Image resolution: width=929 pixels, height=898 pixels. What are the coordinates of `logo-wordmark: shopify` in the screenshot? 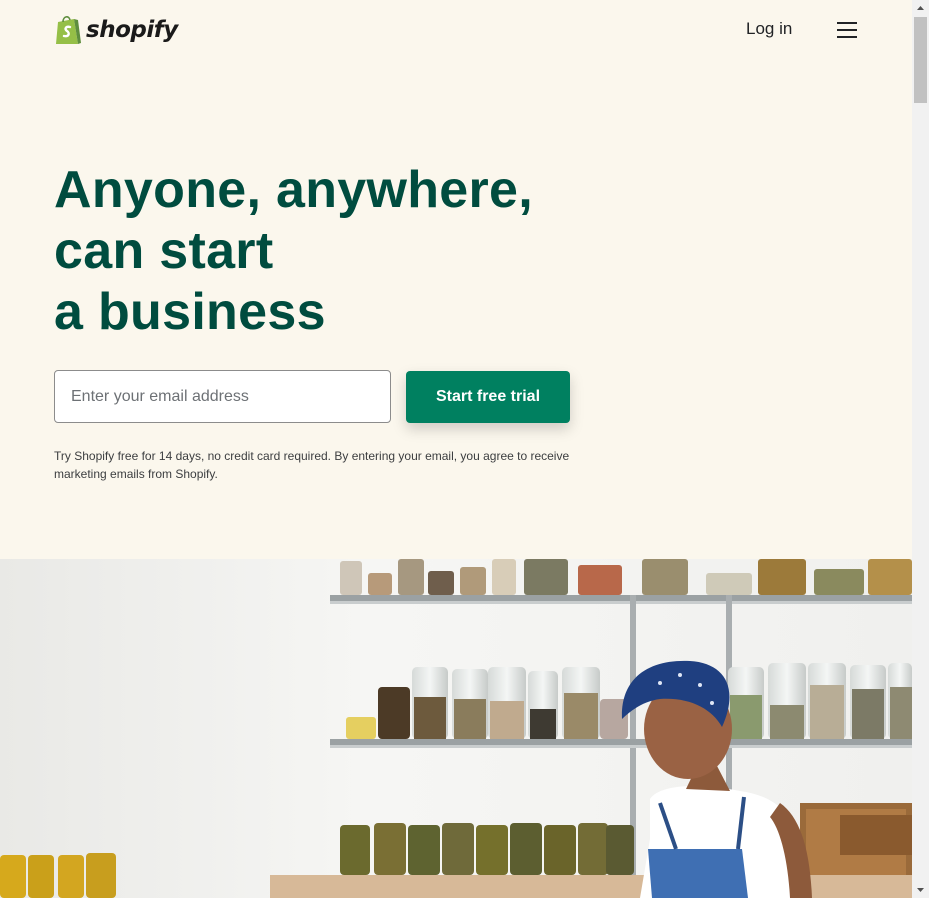 It's located at (132, 30).